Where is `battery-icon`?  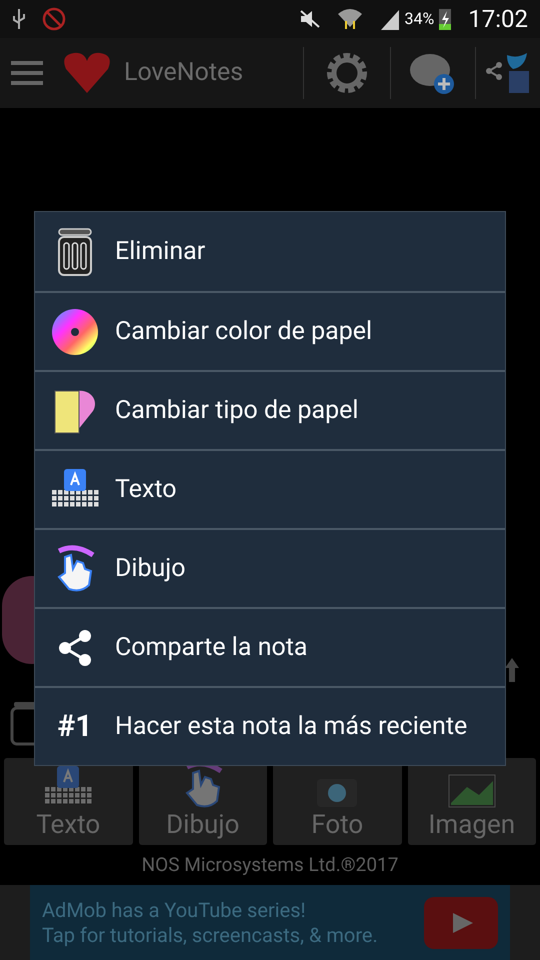 battery-icon is located at coordinates (445, 19).